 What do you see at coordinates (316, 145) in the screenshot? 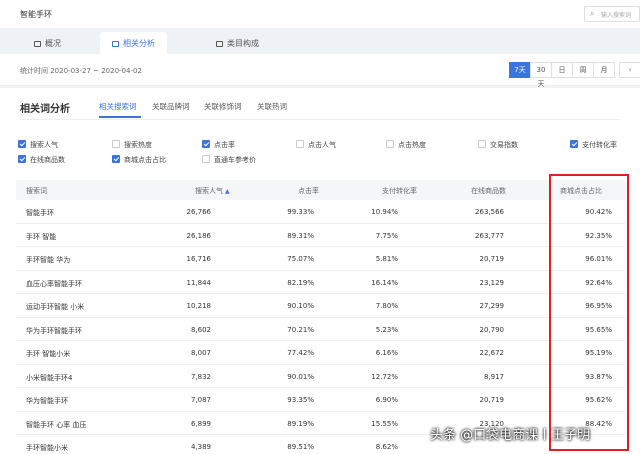
I see `option-click-popularity: 点击人气` at bounding box center [316, 145].